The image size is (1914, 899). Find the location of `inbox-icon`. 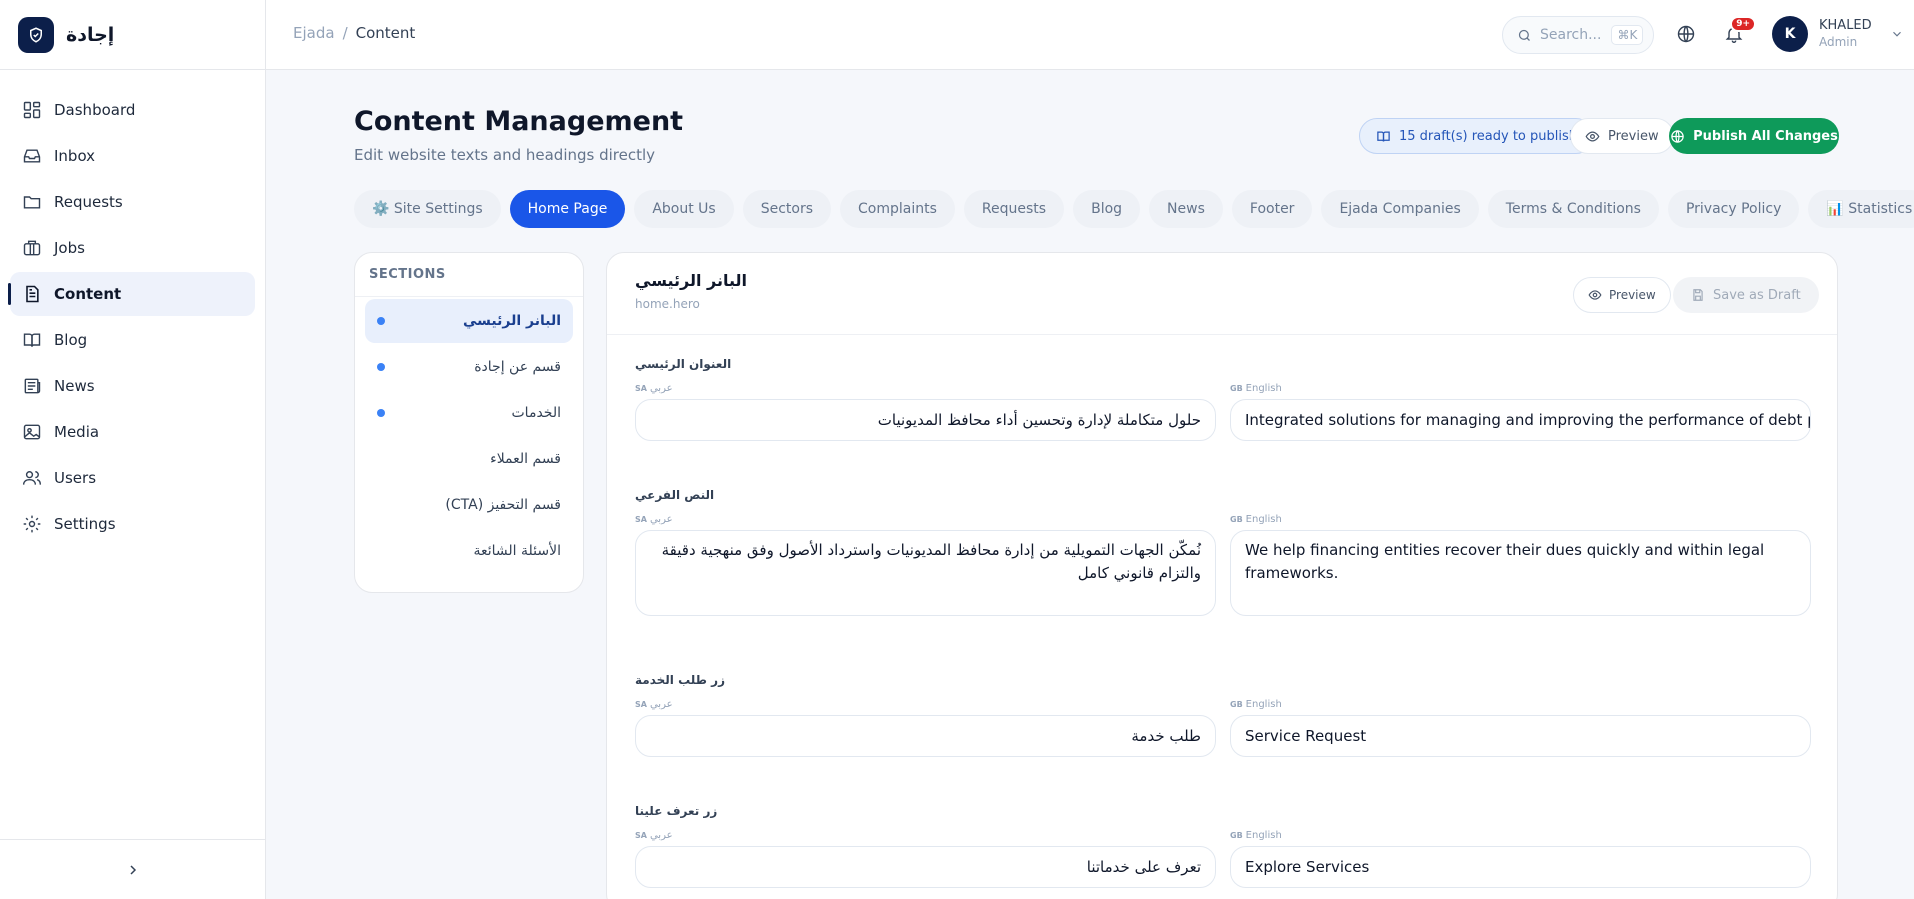

inbox-icon is located at coordinates (32, 156).